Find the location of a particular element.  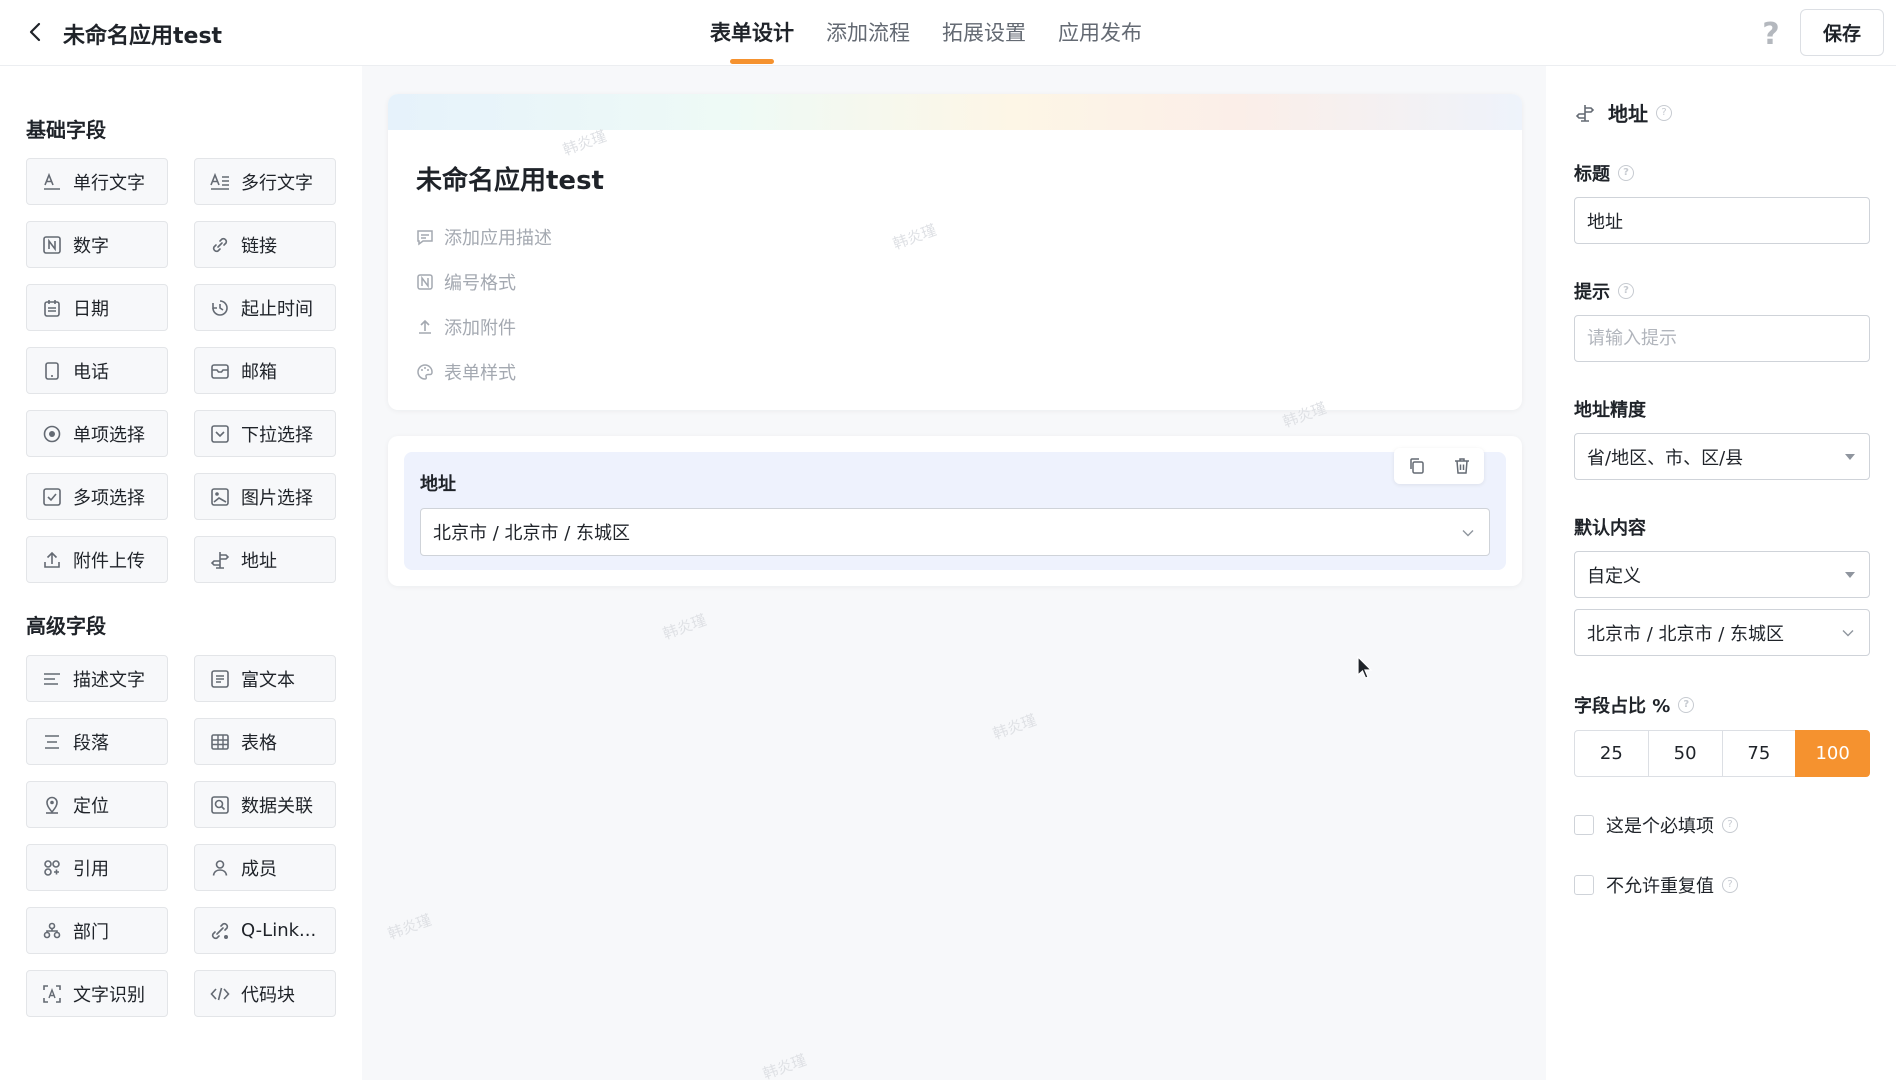

address-select-value: 北京市 / 北京市 / 东城区 is located at coordinates (532, 533).